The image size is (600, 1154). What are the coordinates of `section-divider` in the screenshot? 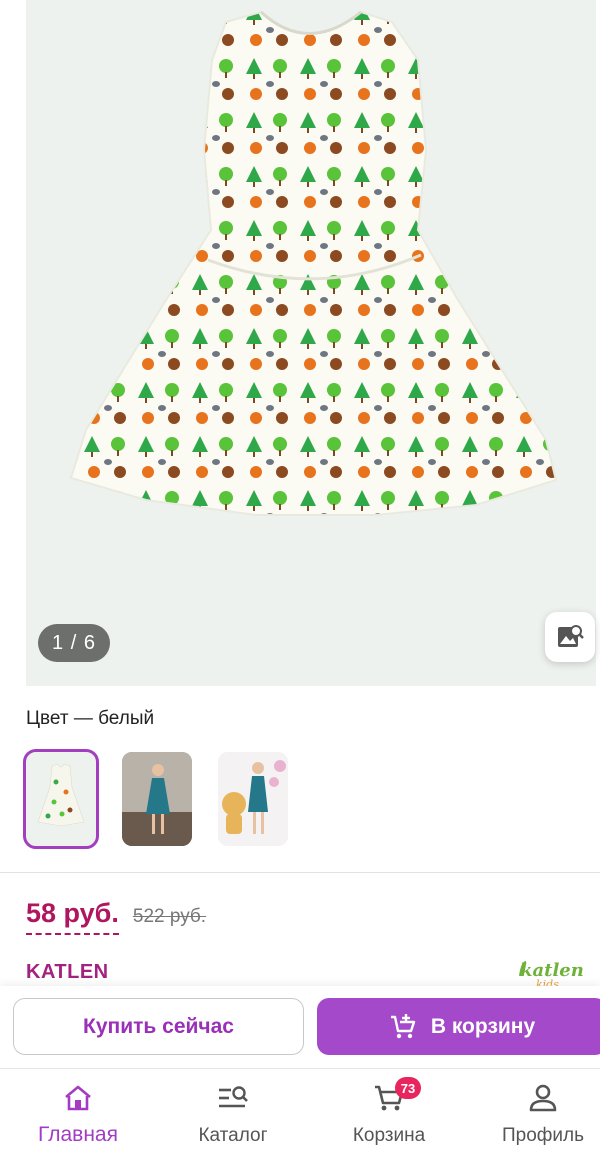 It's located at (300, 872).